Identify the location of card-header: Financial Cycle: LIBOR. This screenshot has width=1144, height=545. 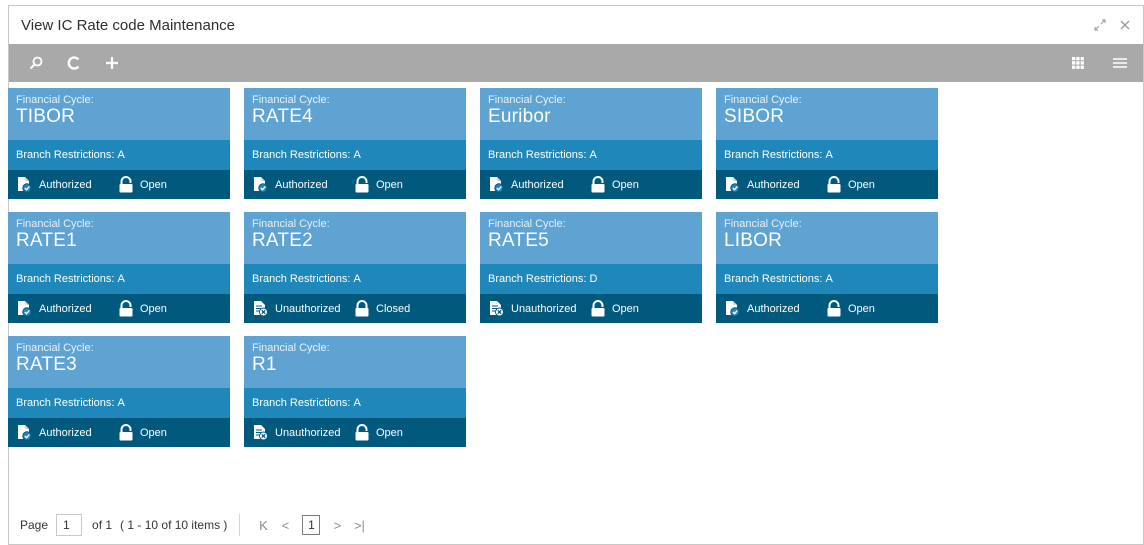
(827, 238).